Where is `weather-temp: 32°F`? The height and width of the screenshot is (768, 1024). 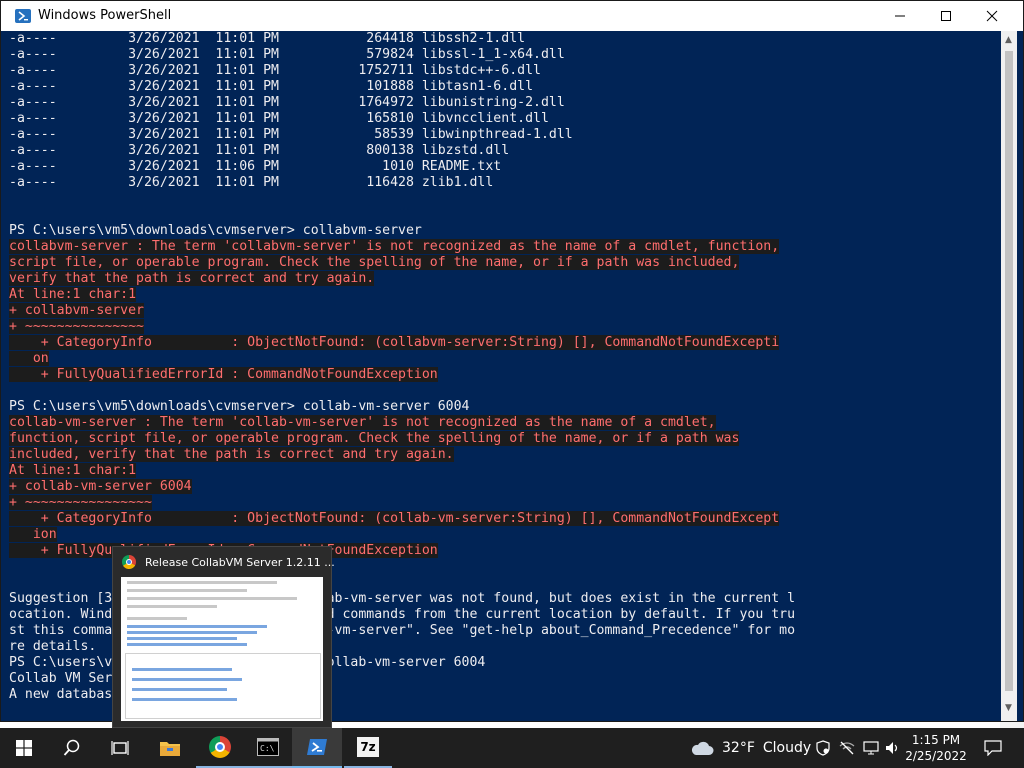 weather-temp: 32°F is located at coordinates (738, 748).